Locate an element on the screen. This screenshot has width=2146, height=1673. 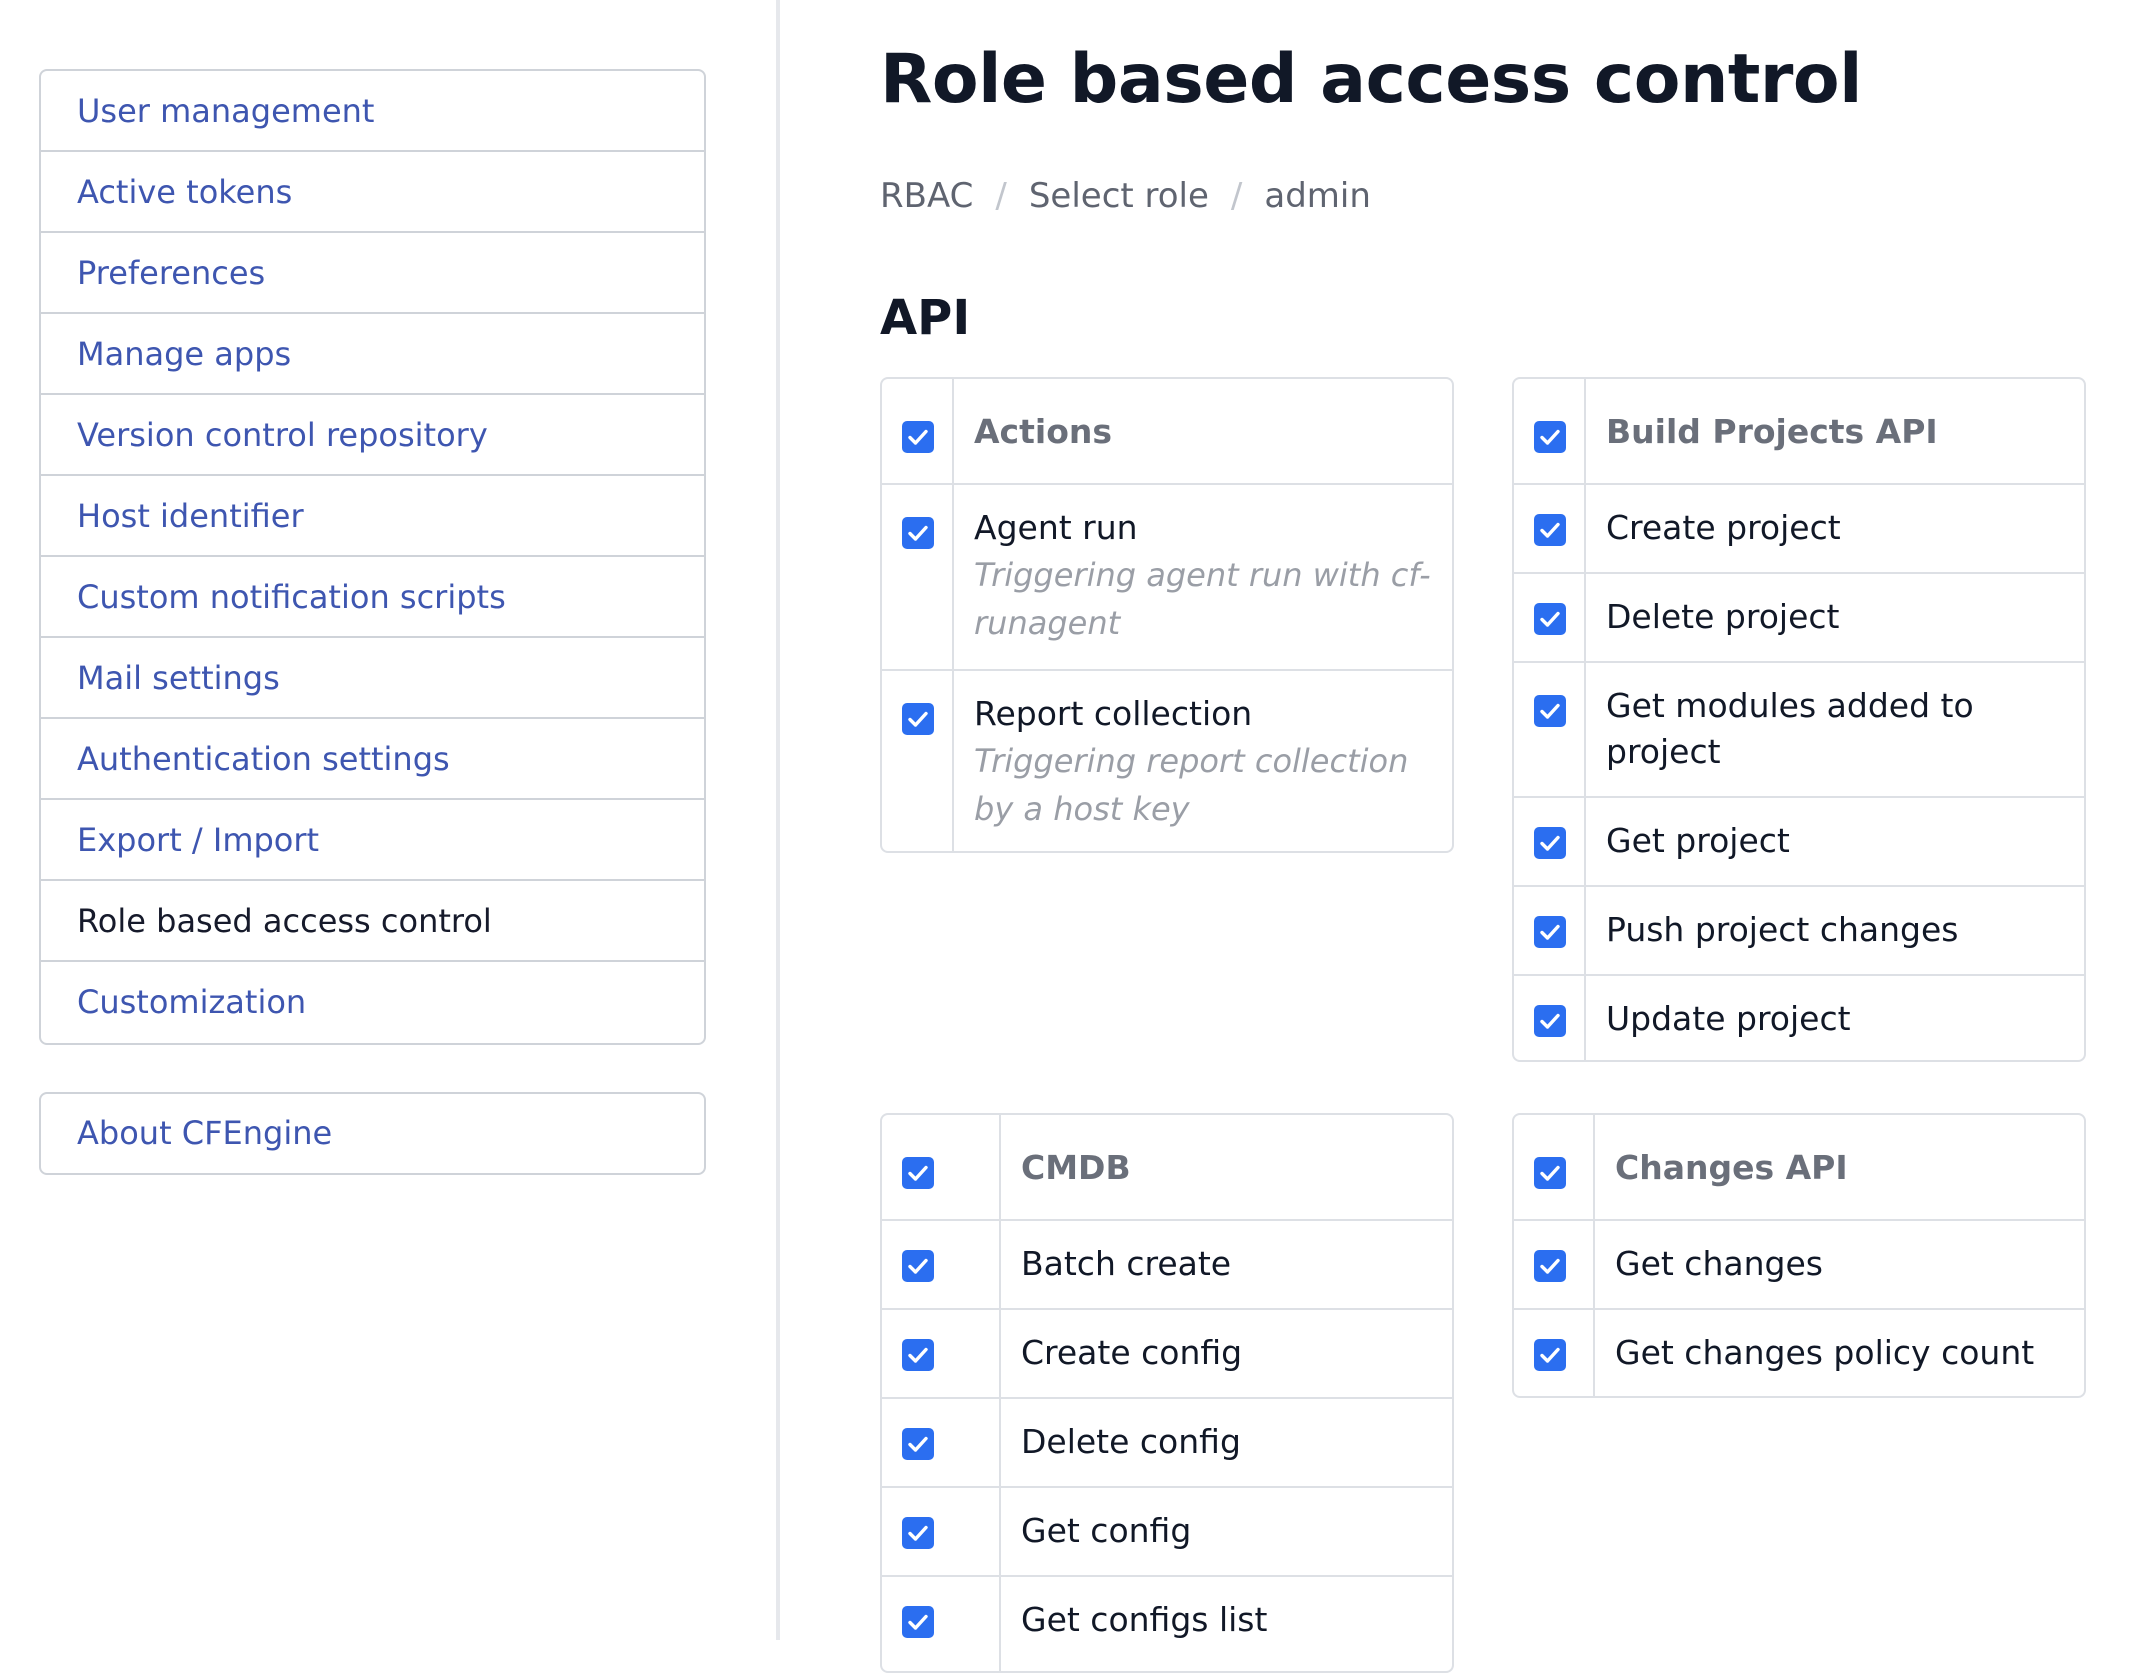
sidebar-item-version-control-repository: Version control repository is located at coordinates (372, 435).